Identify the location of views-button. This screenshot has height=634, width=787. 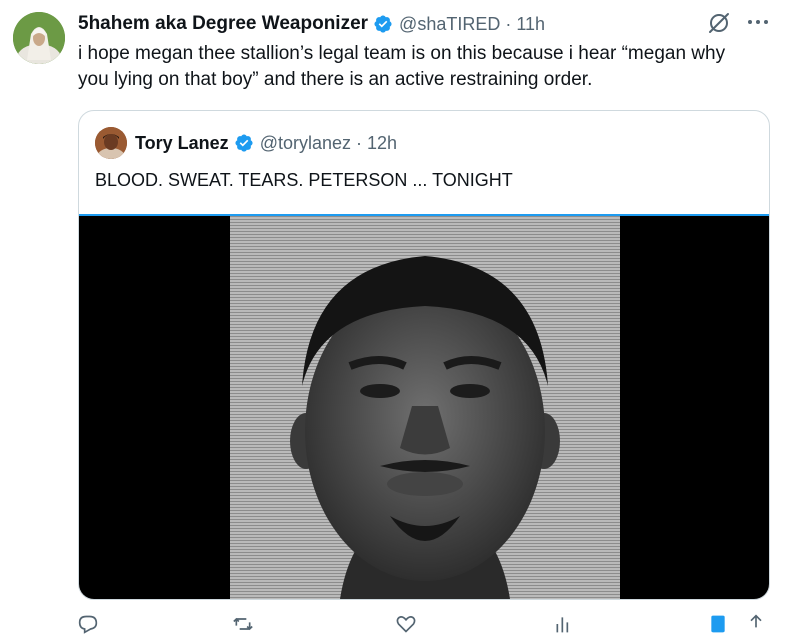
(567, 624).